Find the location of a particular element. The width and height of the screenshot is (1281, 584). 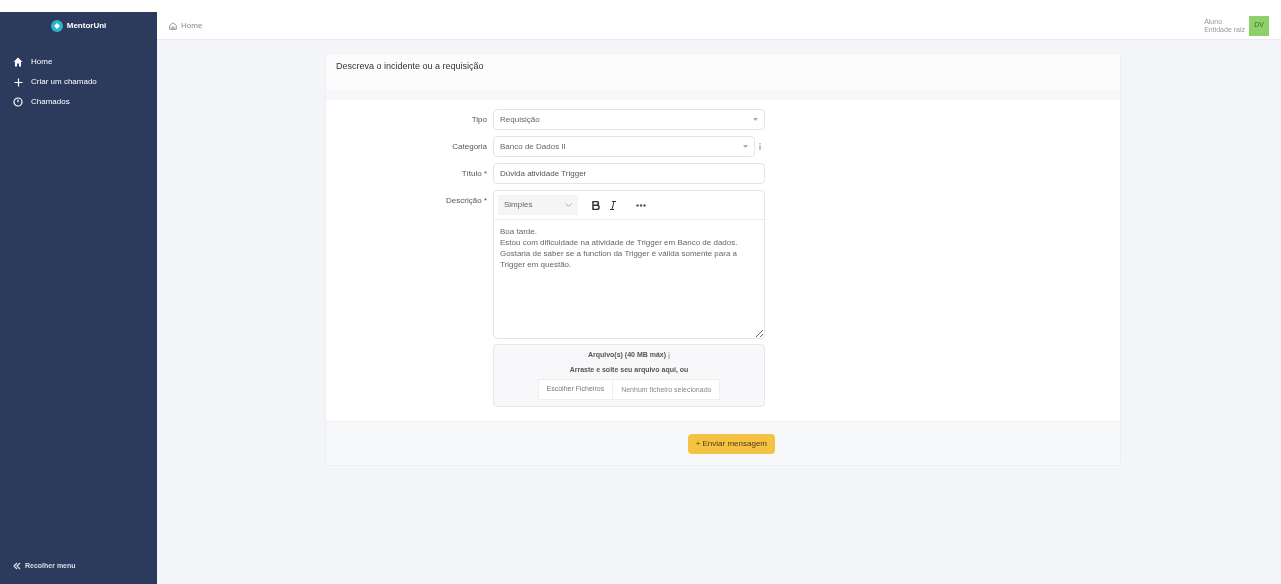

send-message-button: + Enviar mensagem is located at coordinates (731, 443).